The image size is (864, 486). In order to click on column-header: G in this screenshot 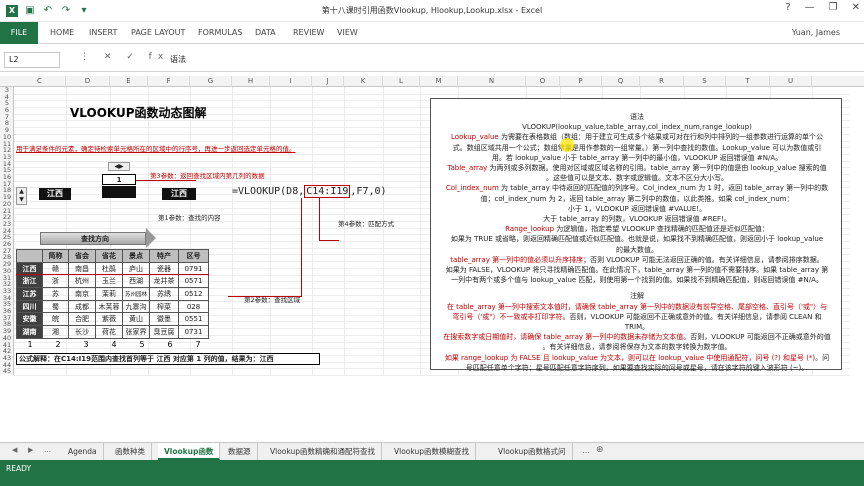, I will do `click(211, 81)`.